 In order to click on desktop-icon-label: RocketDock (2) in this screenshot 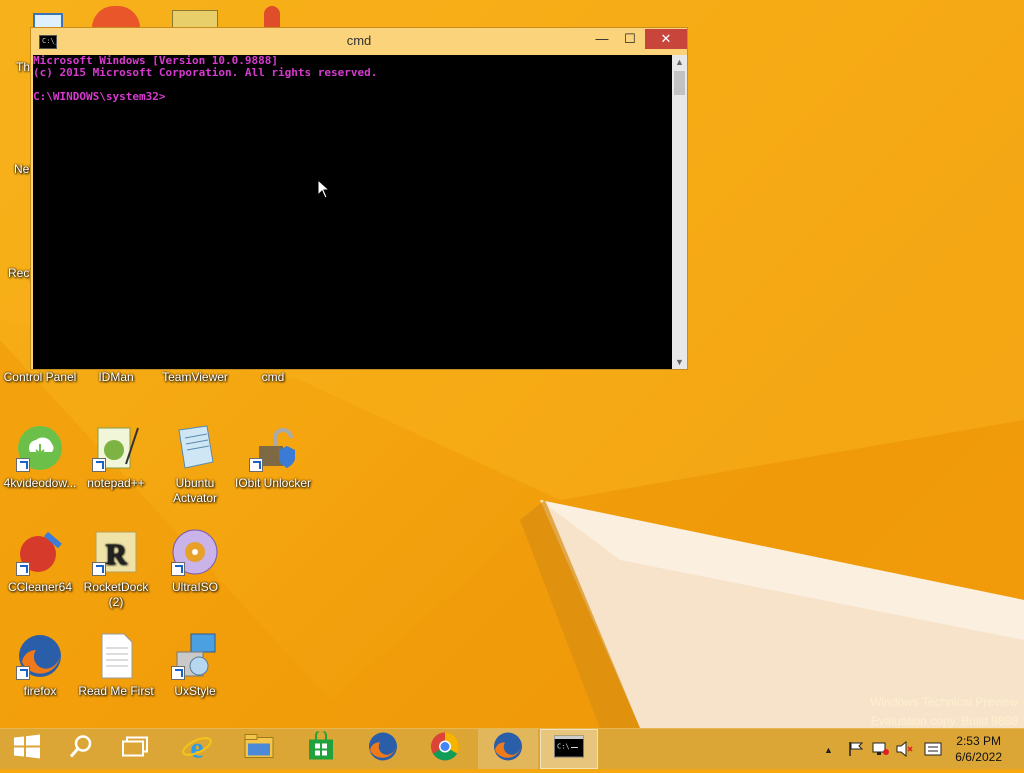, I will do `click(116, 594)`.